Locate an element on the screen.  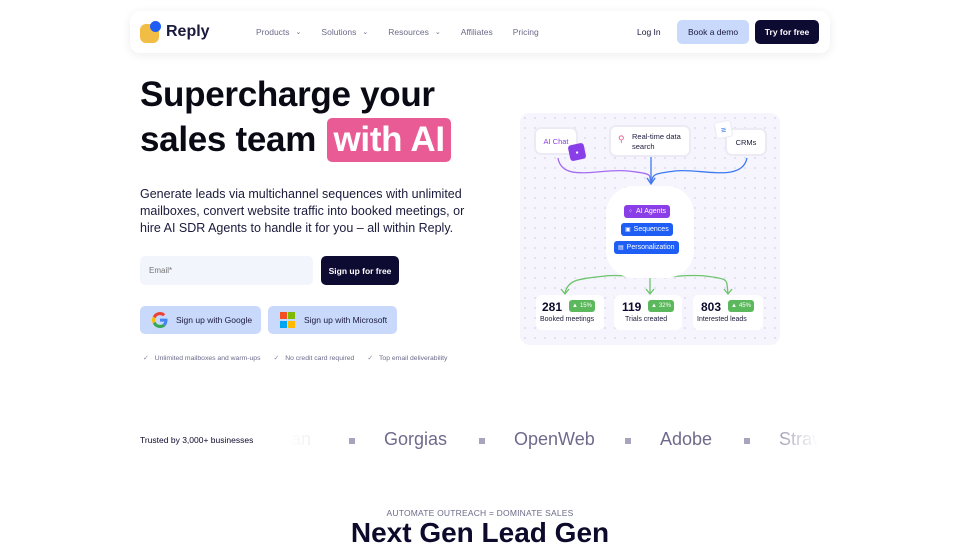
stat-change: 15% is located at coordinates (585, 306).